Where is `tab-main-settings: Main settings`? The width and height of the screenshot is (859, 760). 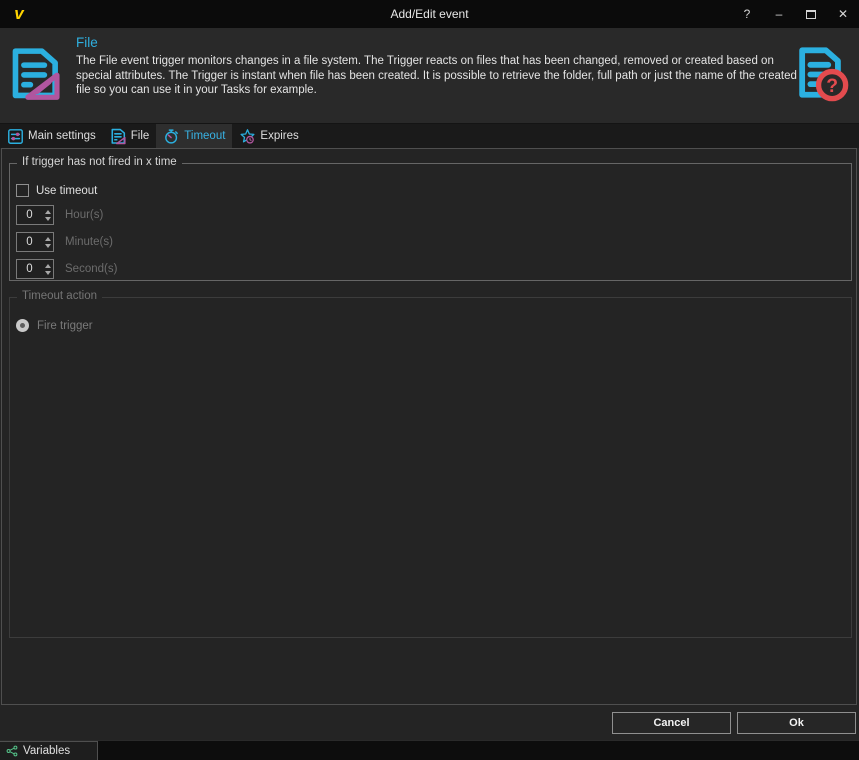 tab-main-settings: Main settings is located at coordinates (51, 136).